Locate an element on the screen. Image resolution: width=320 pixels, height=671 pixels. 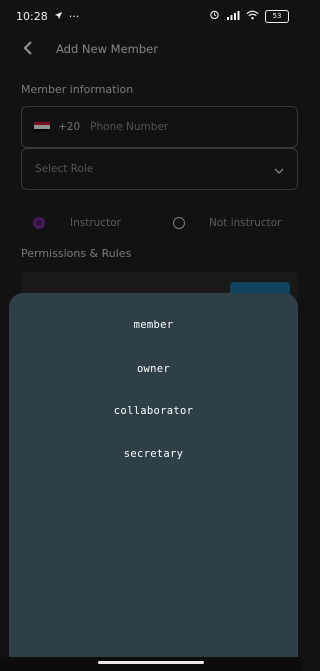
dial-code: +20 is located at coordinates (69, 127).